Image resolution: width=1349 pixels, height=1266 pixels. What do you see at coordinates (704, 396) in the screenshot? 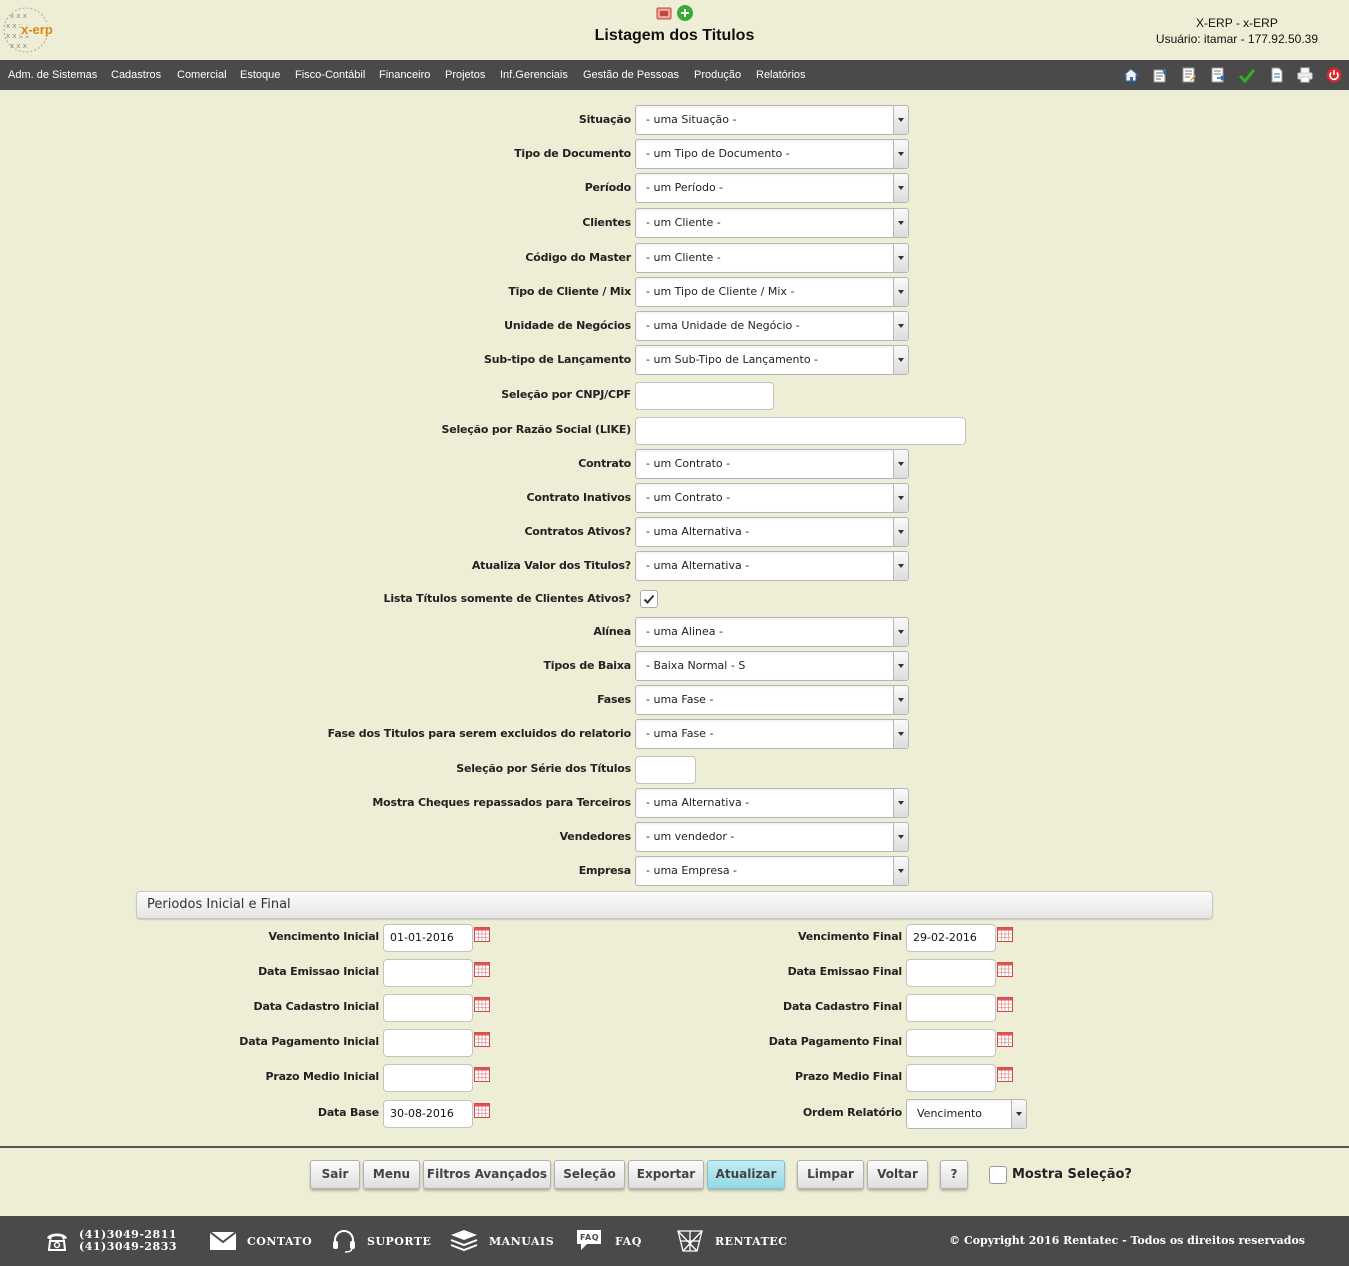
I see `cnpj-input` at bounding box center [704, 396].